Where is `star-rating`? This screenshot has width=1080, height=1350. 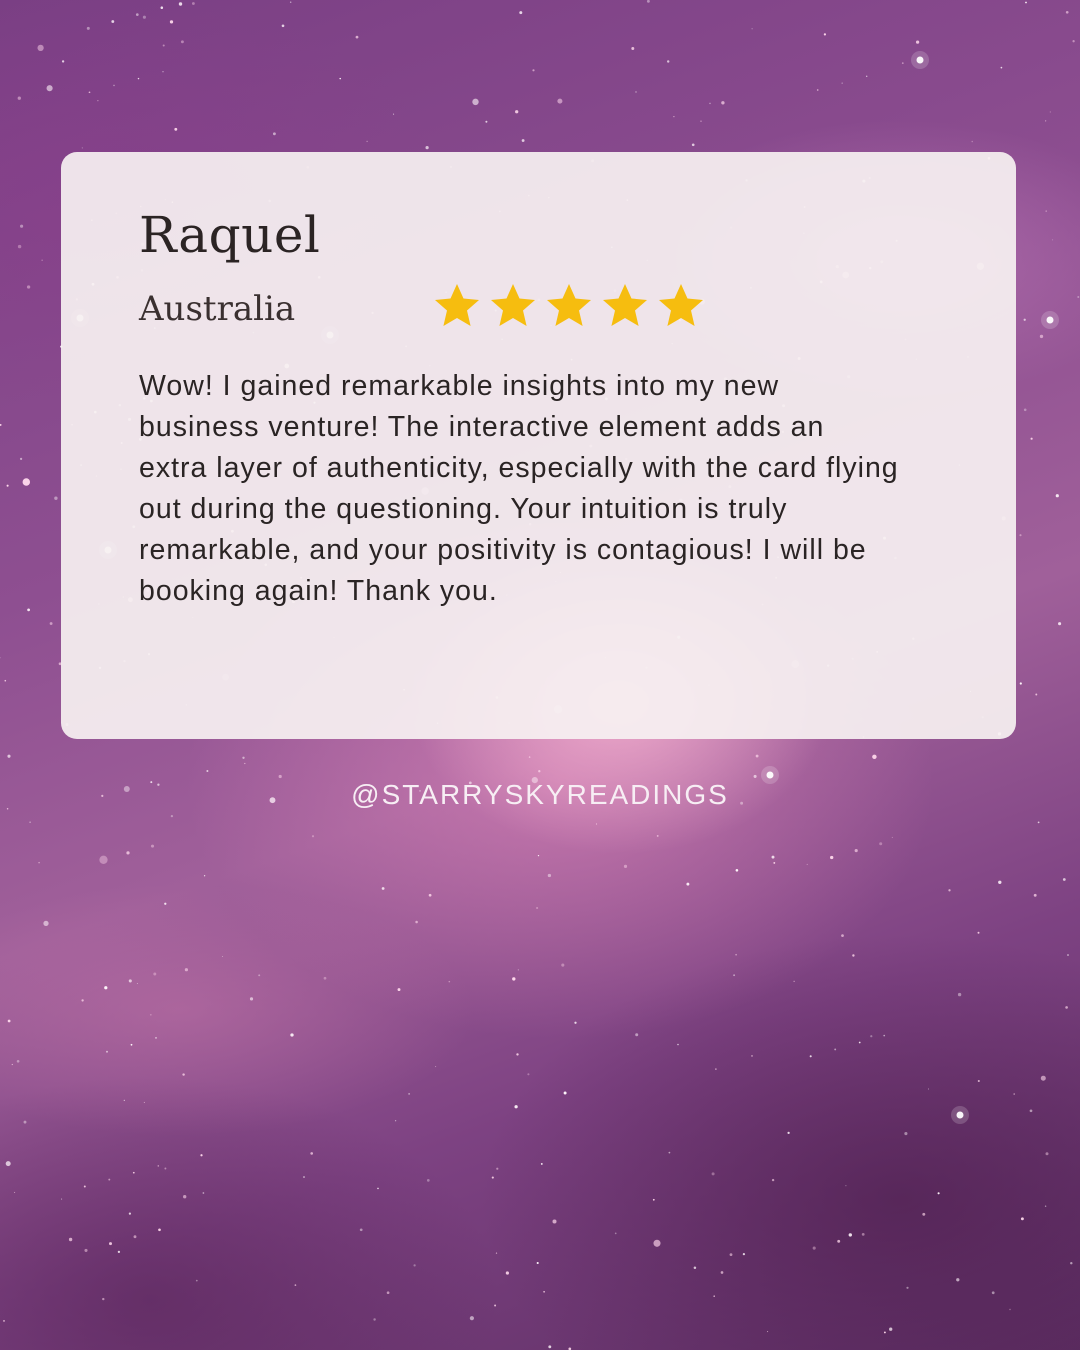 star-rating is located at coordinates (569, 306).